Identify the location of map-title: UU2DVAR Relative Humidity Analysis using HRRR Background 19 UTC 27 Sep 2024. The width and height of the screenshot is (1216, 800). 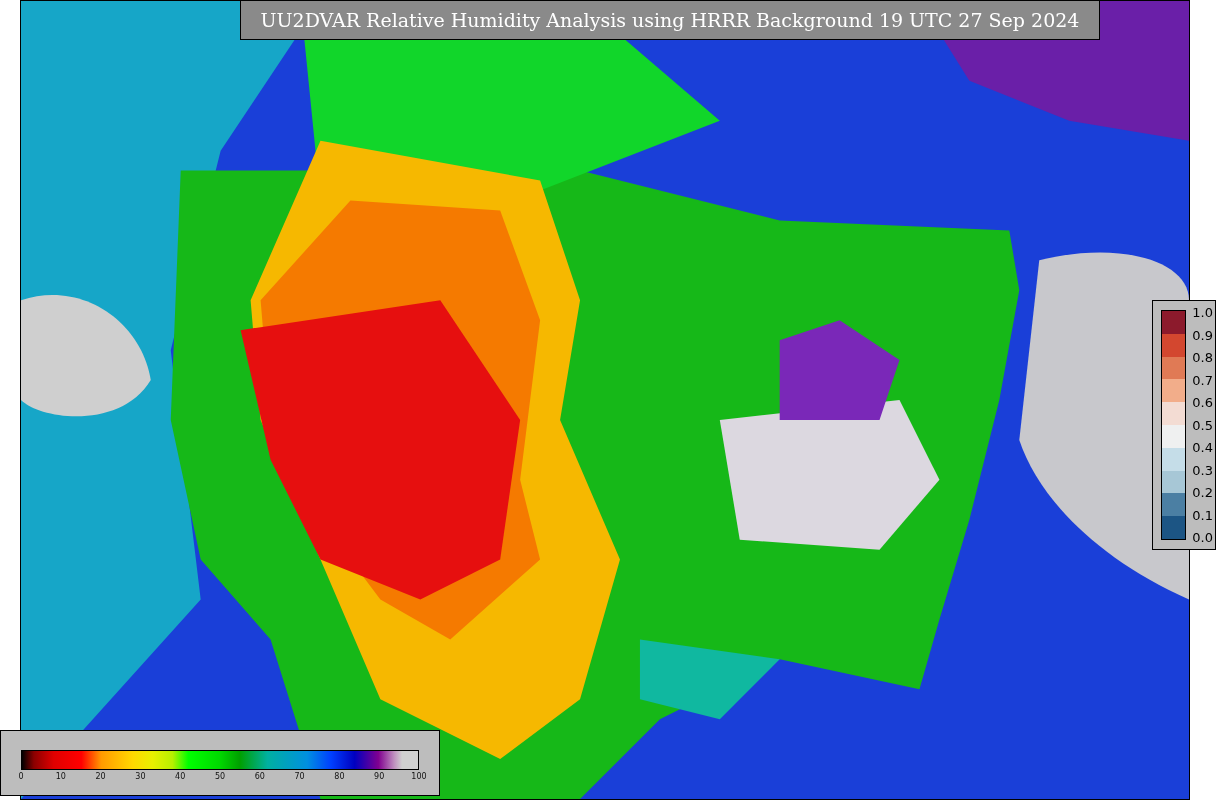
(670, 20).